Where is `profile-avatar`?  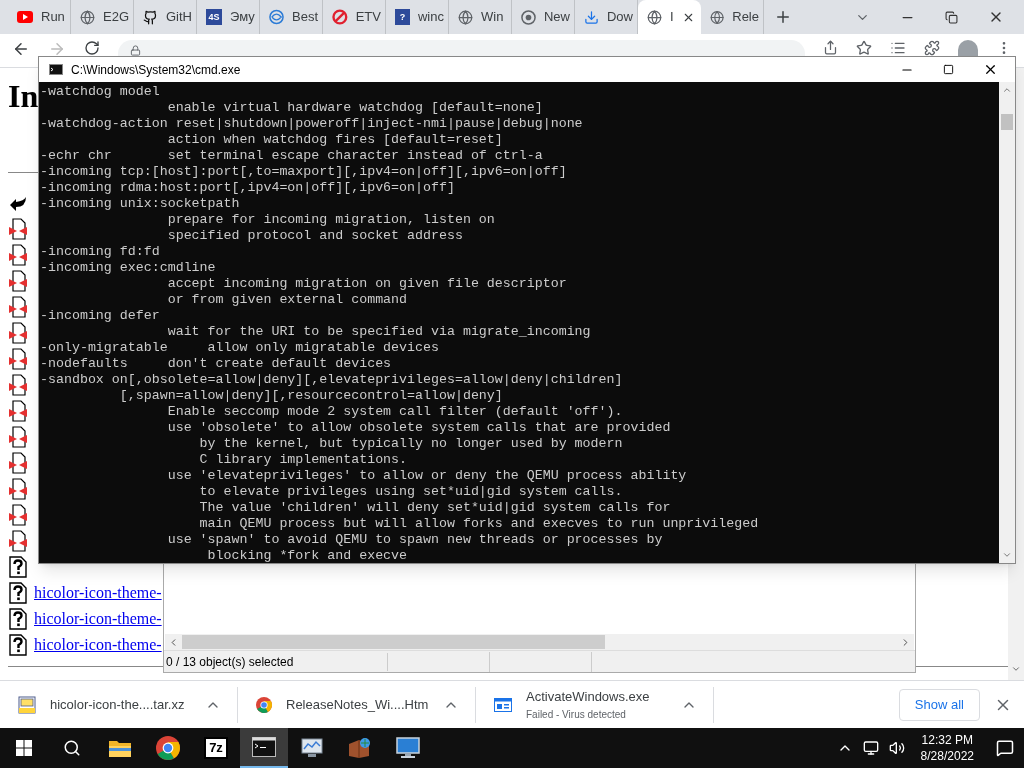
profile-avatar is located at coordinates (968, 48).